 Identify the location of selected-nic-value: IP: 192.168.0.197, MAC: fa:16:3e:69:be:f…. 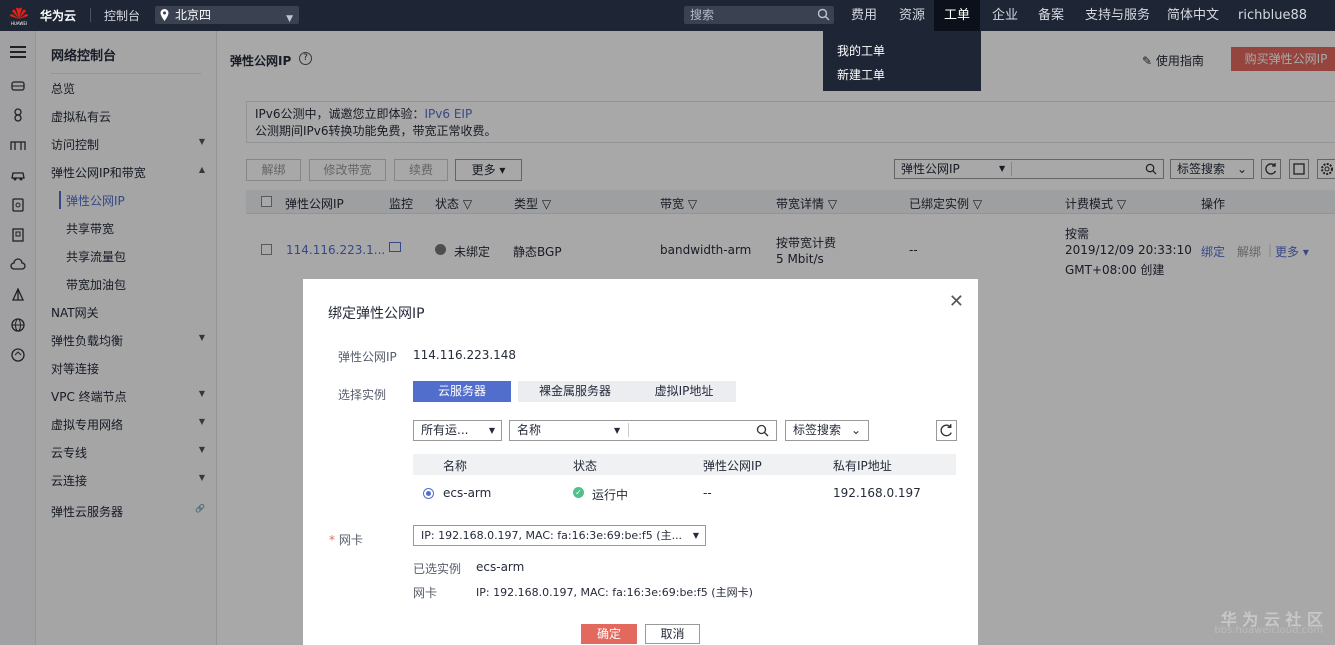
(614, 592).